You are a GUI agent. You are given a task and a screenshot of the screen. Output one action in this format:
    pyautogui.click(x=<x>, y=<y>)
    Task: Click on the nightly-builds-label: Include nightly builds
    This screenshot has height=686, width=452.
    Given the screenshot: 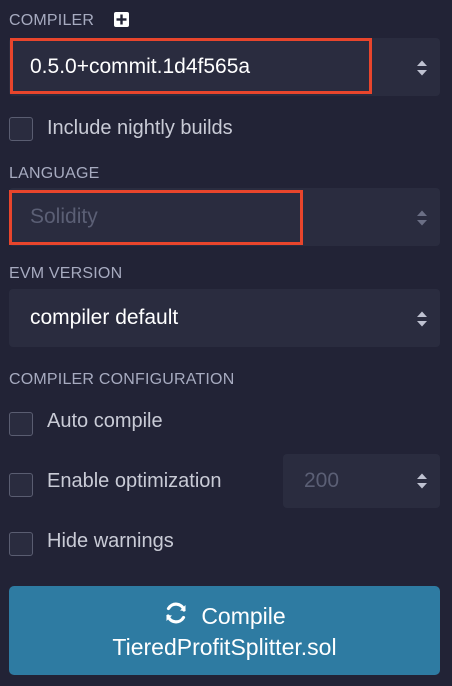 What is the action you would take?
    pyautogui.click(x=140, y=128)
    